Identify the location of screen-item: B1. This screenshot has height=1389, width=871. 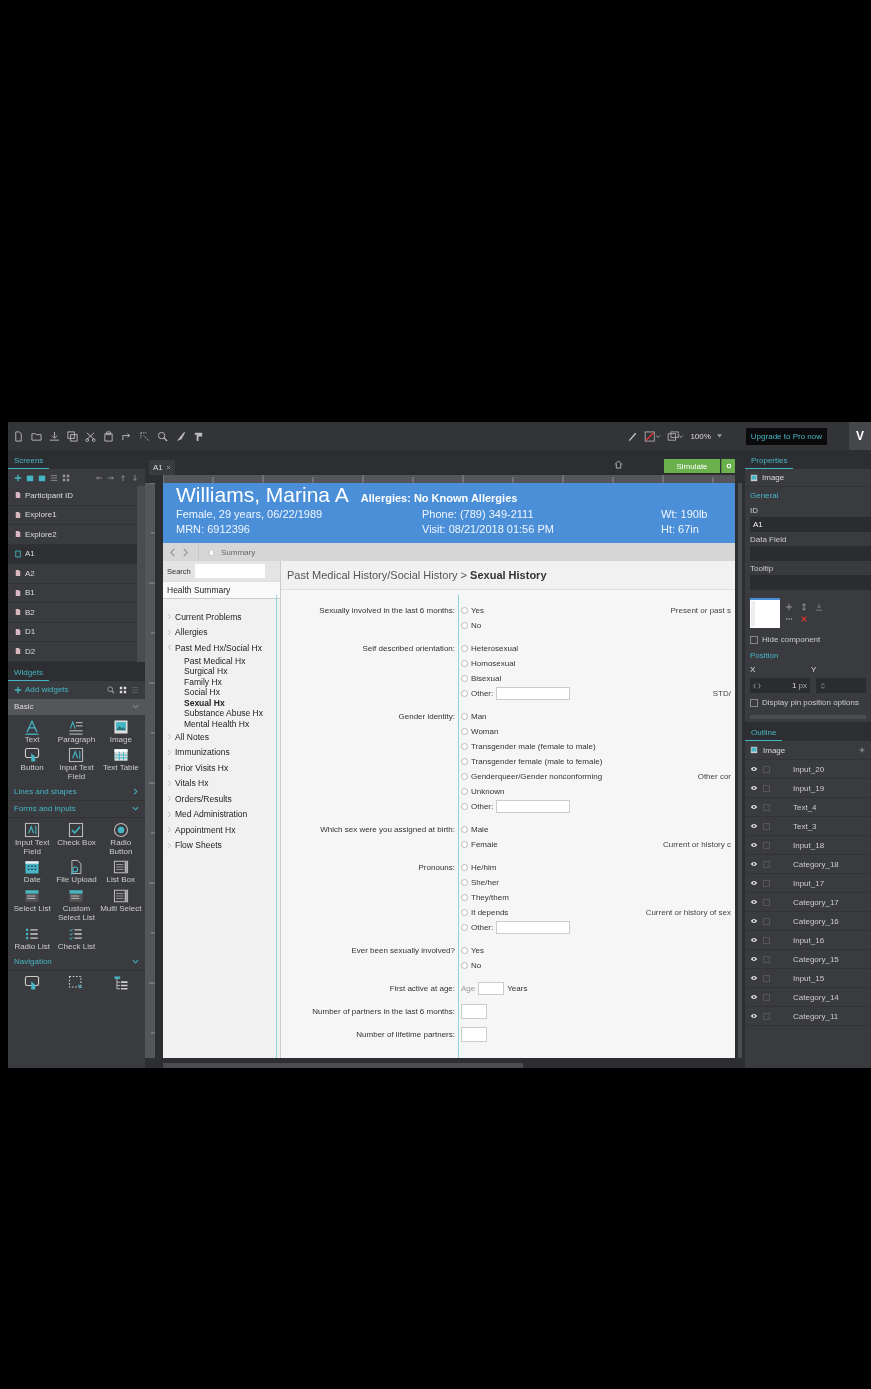
(72, 593).